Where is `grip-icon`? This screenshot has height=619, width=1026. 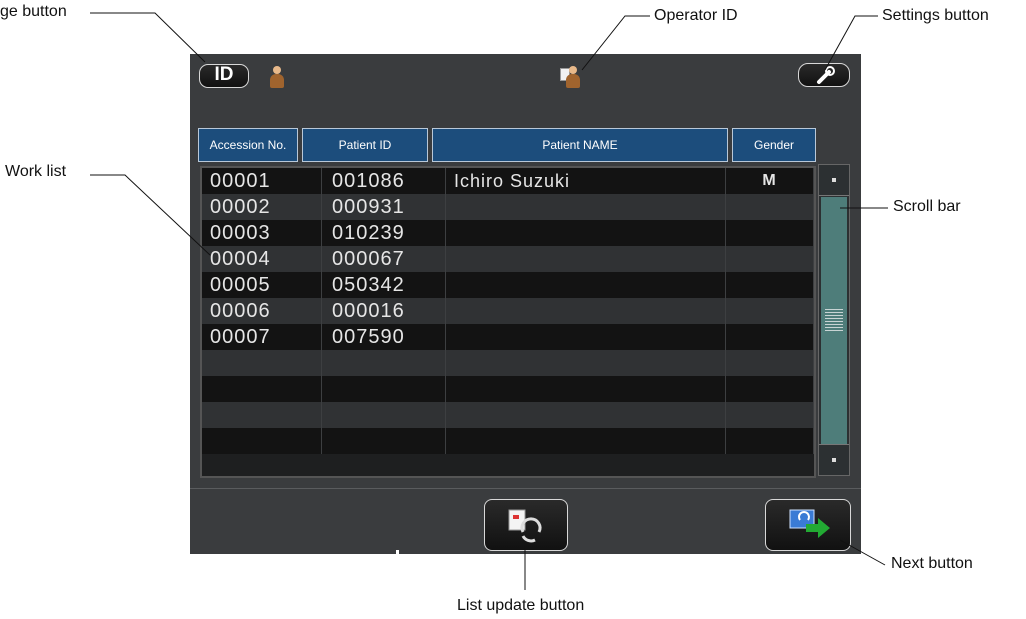 grip-icon is located at coordinates (834, 320).